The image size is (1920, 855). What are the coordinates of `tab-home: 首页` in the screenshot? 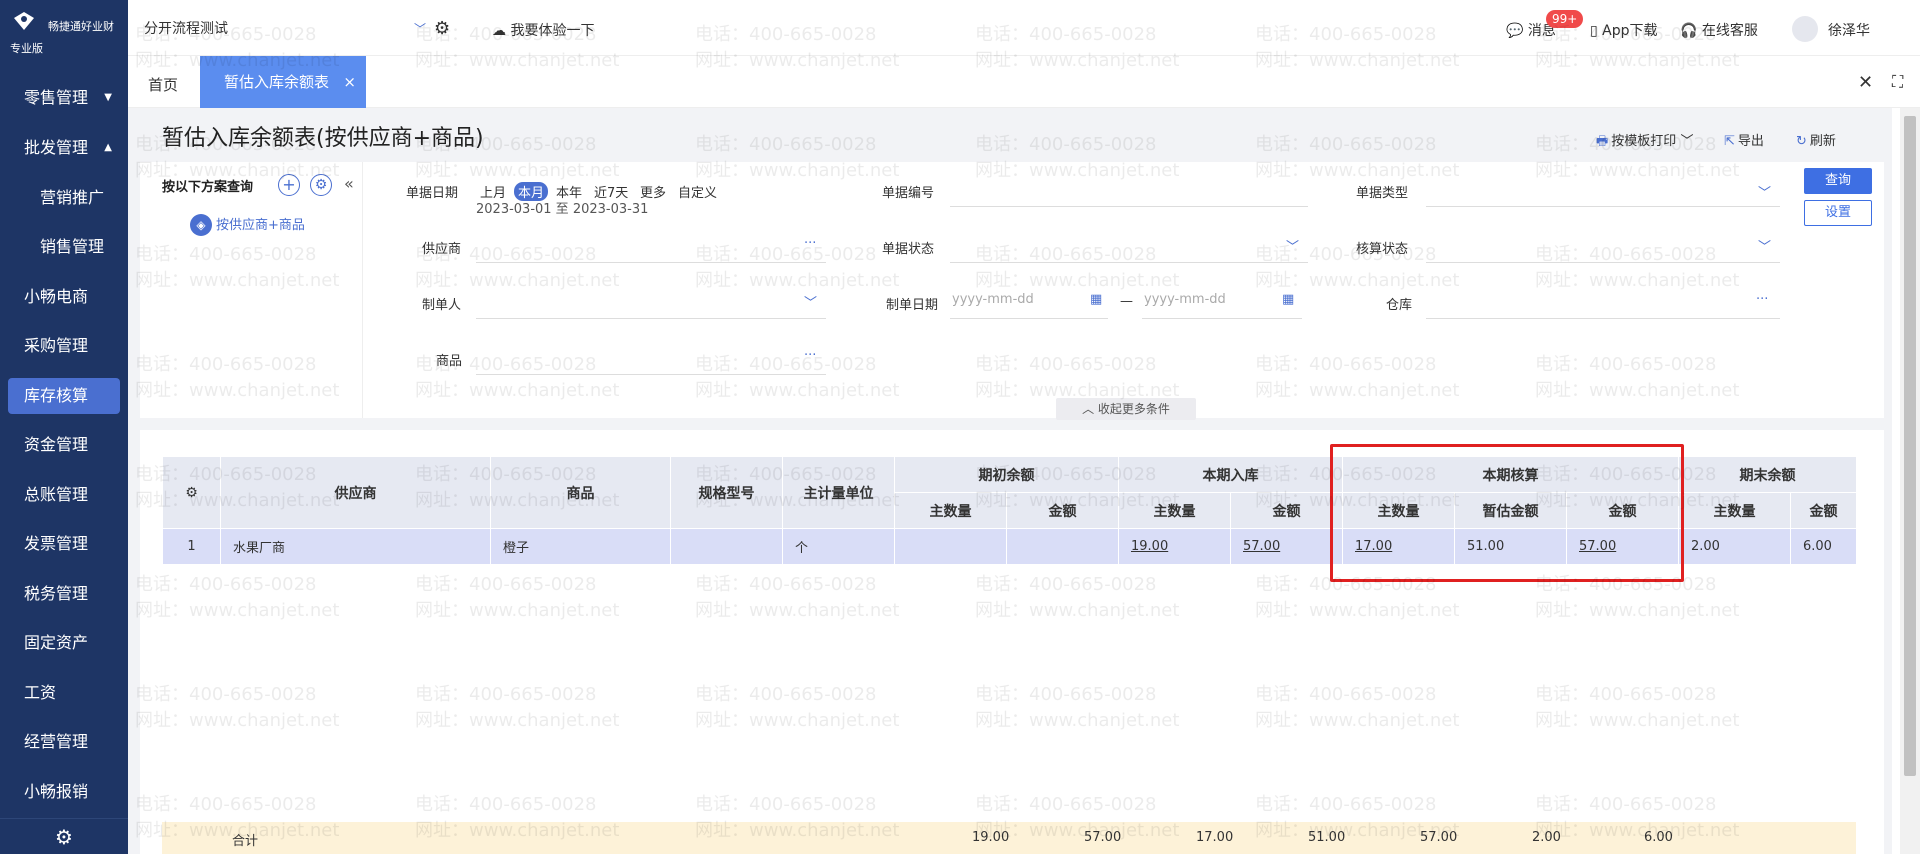 It's located at (163, 84).